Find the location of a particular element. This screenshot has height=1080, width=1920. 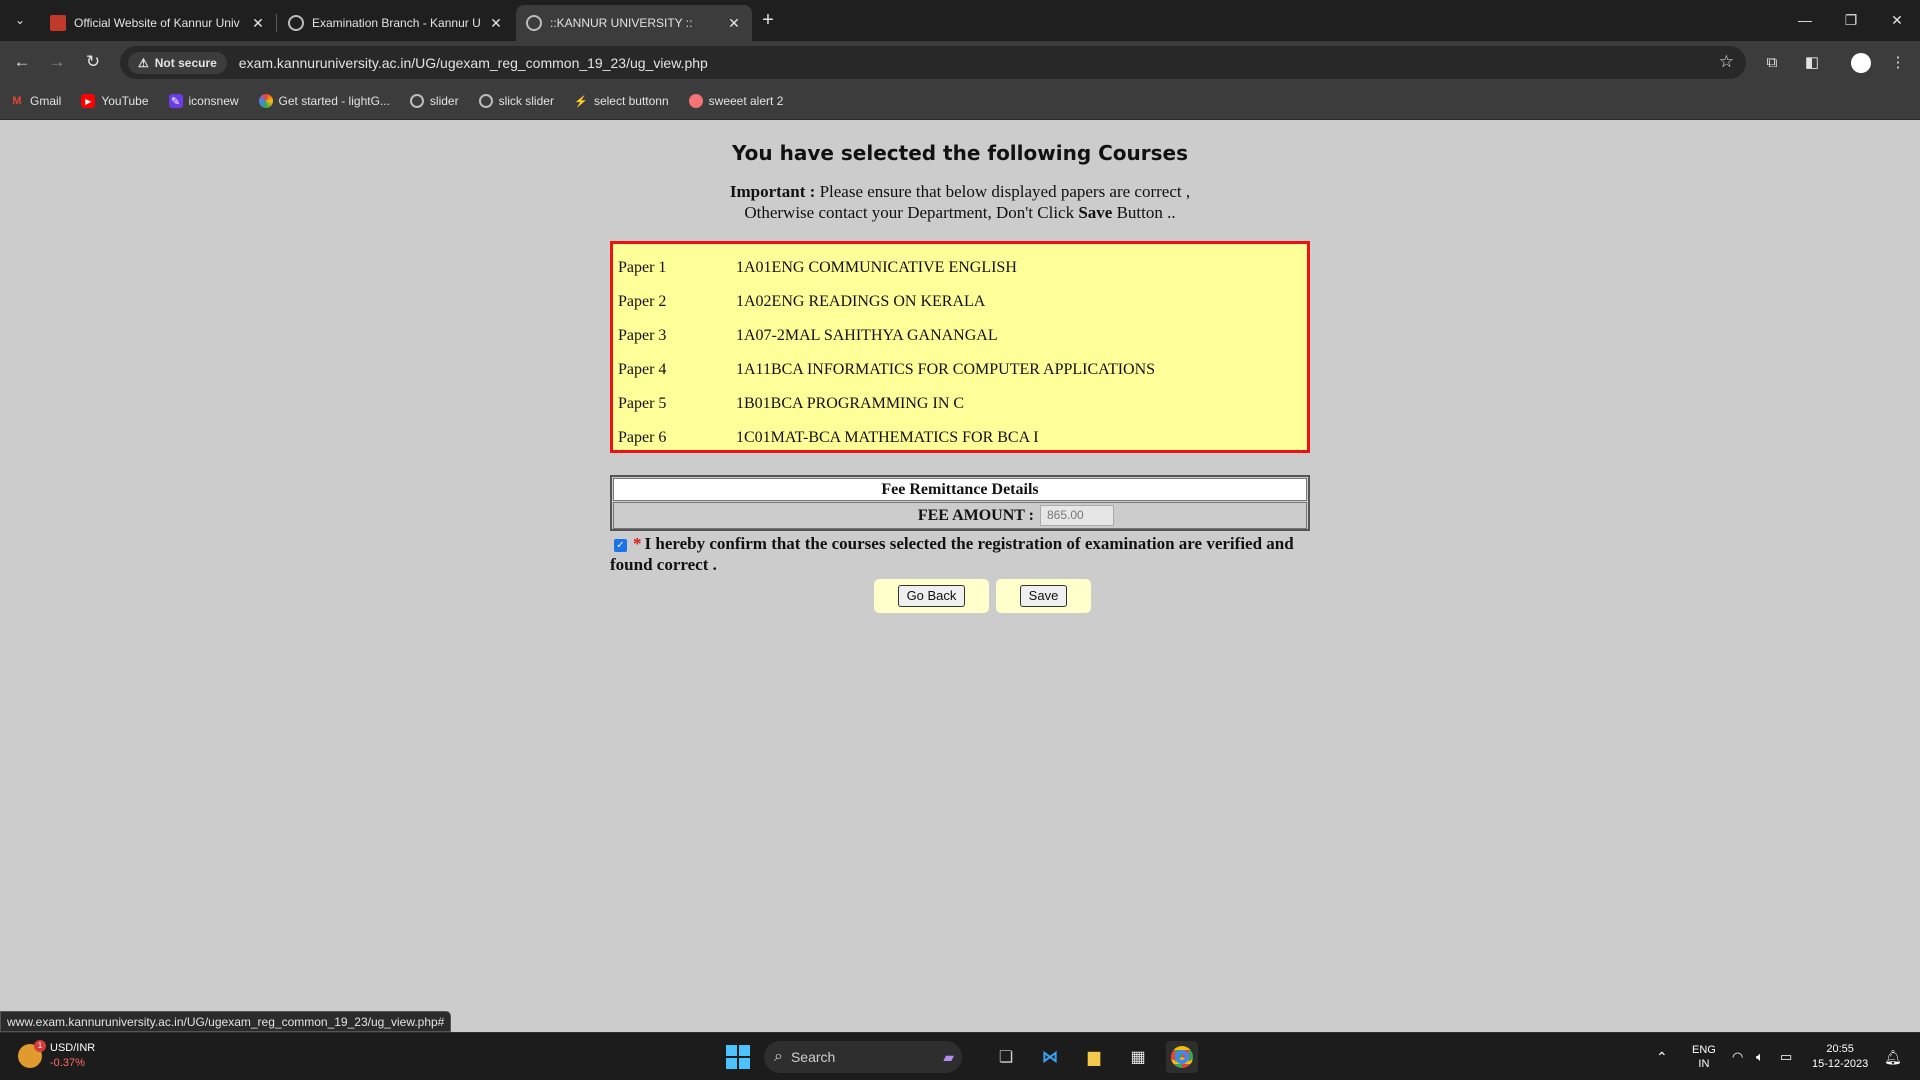

go-back-button-container: Go Back is located at coordinates (931, 596).